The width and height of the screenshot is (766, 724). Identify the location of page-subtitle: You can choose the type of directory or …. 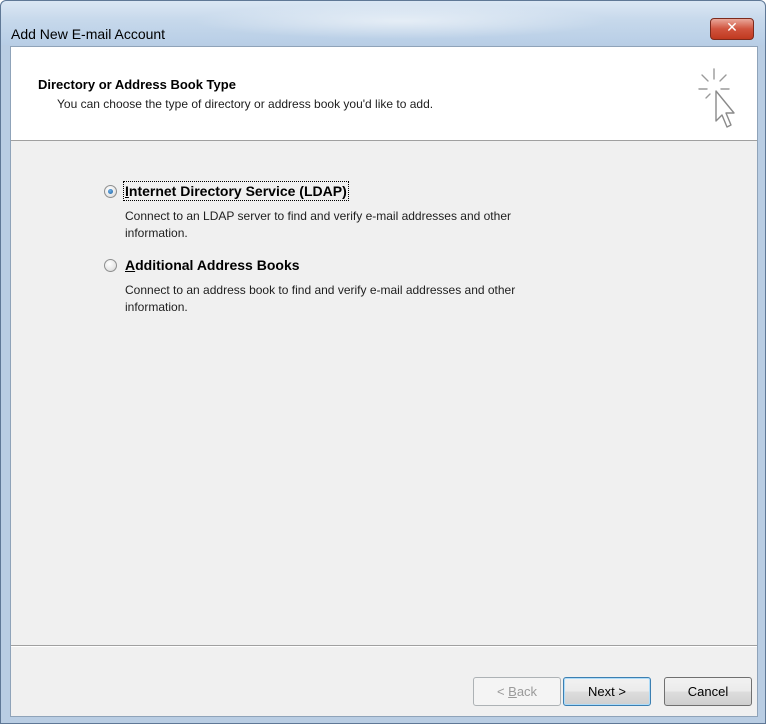
(245, 104).